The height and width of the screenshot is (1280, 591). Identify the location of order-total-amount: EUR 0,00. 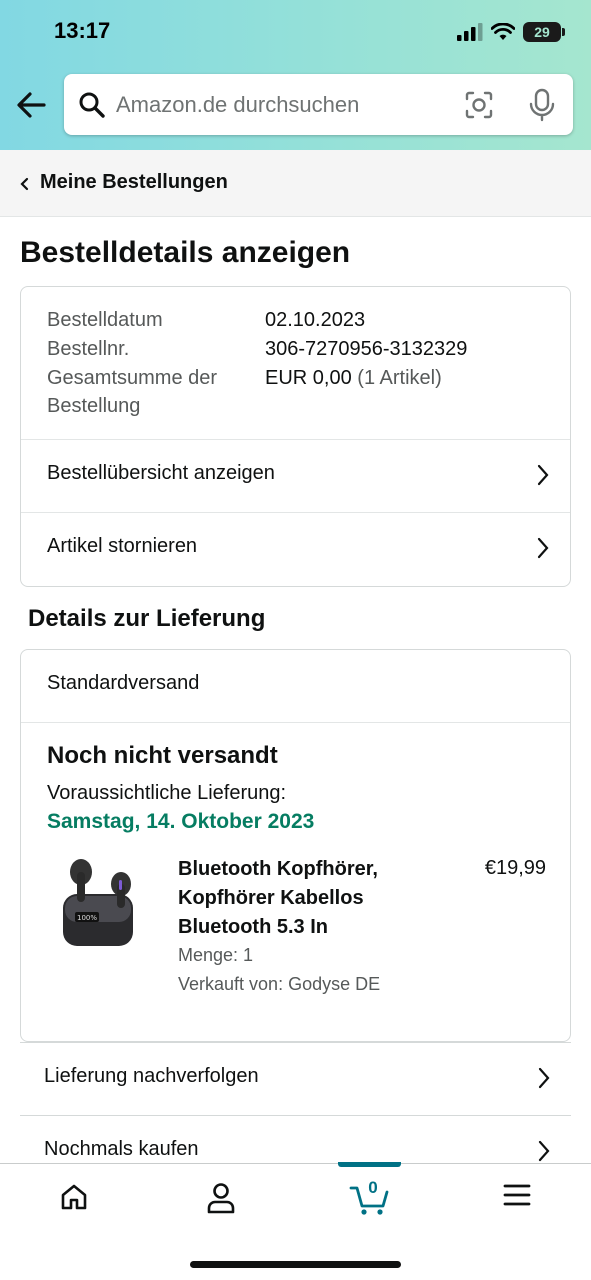
(308, 378).